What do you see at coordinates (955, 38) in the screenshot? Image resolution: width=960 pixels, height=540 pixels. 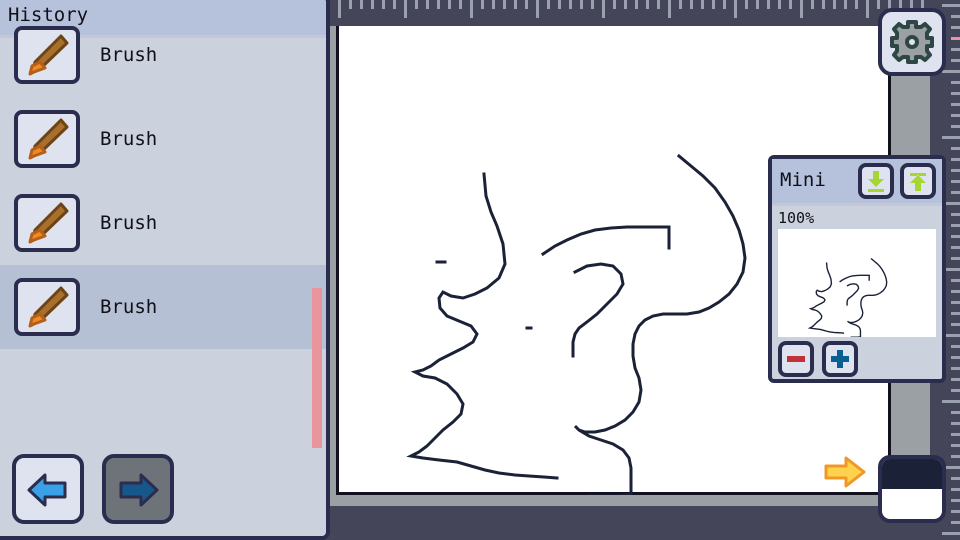 I see `ruler-marker-tick` at bounding box center [955, 38].